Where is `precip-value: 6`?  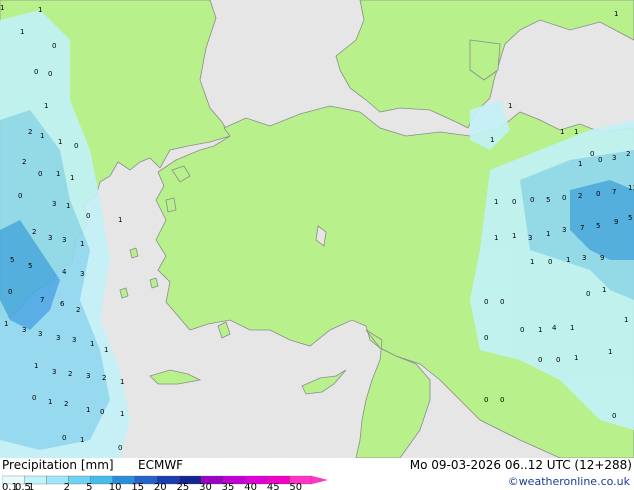 precip-value: 6 is located at coordinates (62, 304).